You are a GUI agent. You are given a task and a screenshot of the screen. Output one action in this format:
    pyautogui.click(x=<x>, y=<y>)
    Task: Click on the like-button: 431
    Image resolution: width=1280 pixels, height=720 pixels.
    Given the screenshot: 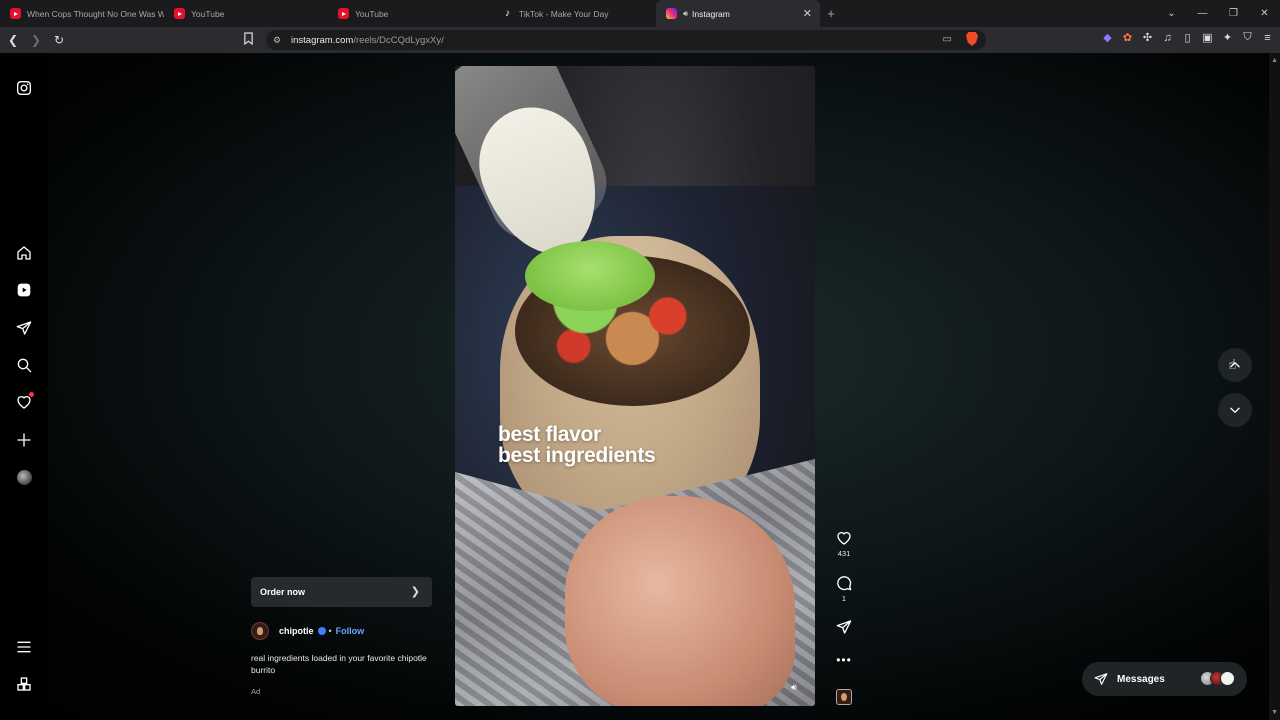 What is the action you would take?
    pyautogui.click(x=844, y=544)
    